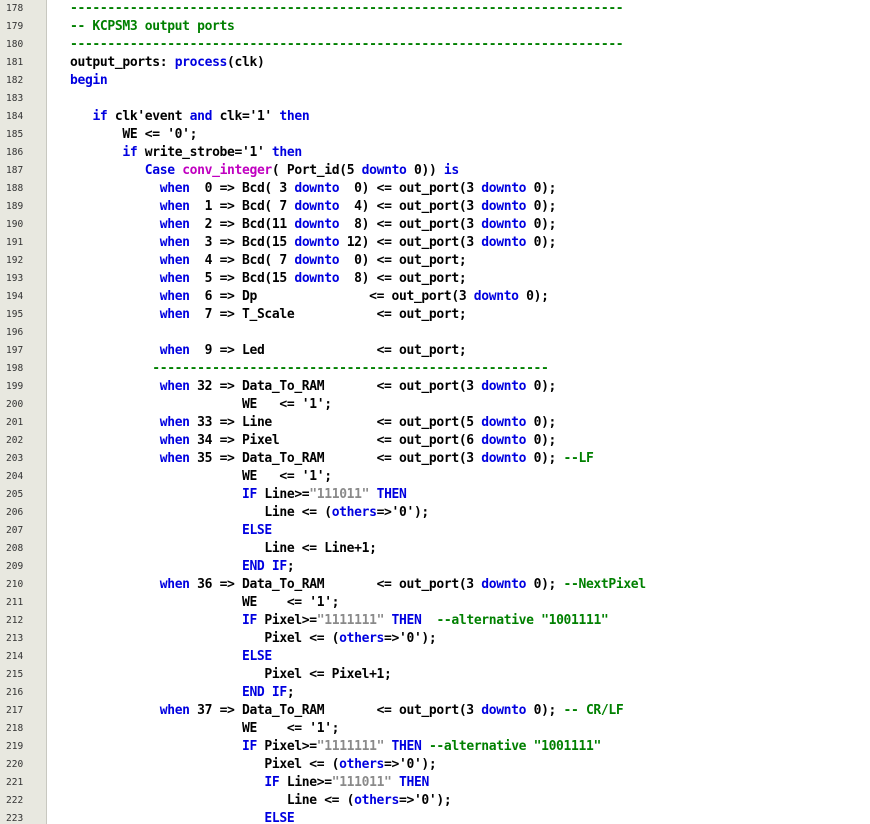  What do you see at coordinates (435, 63) in the screenshot?
I see `code-line: 181 output_ports: process(clk)` at bounding box center [435, 63].